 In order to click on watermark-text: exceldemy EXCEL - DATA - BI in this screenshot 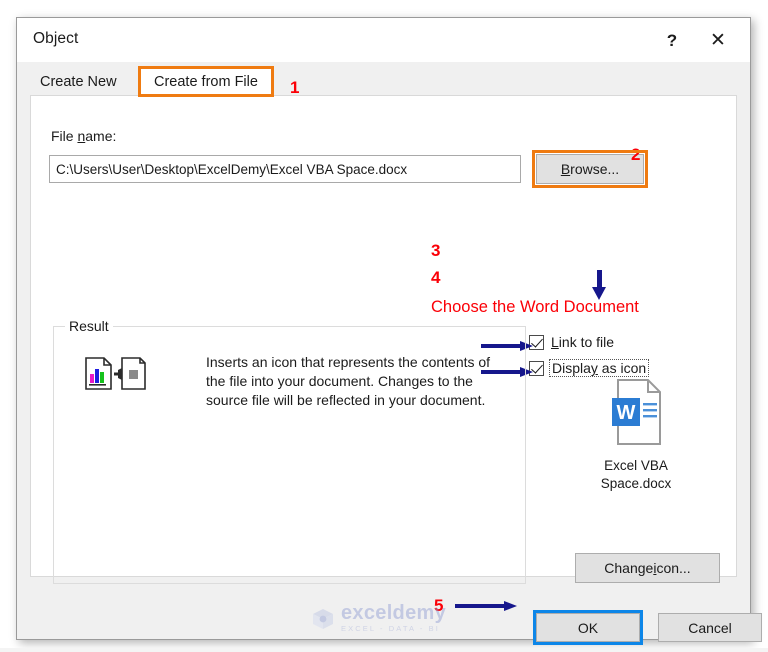, I will do `click(393, 618)`.